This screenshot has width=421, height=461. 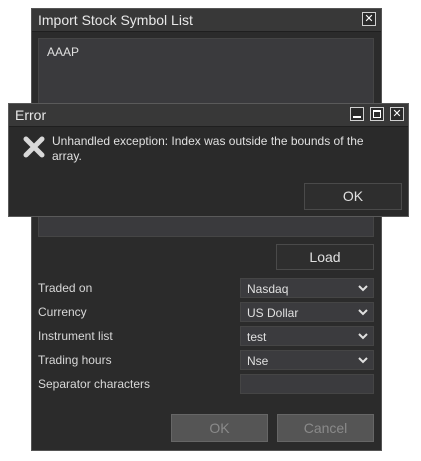 I want to click on main-titlebar: Import Stock Symbol List ✕, so click(x=206, y=20).